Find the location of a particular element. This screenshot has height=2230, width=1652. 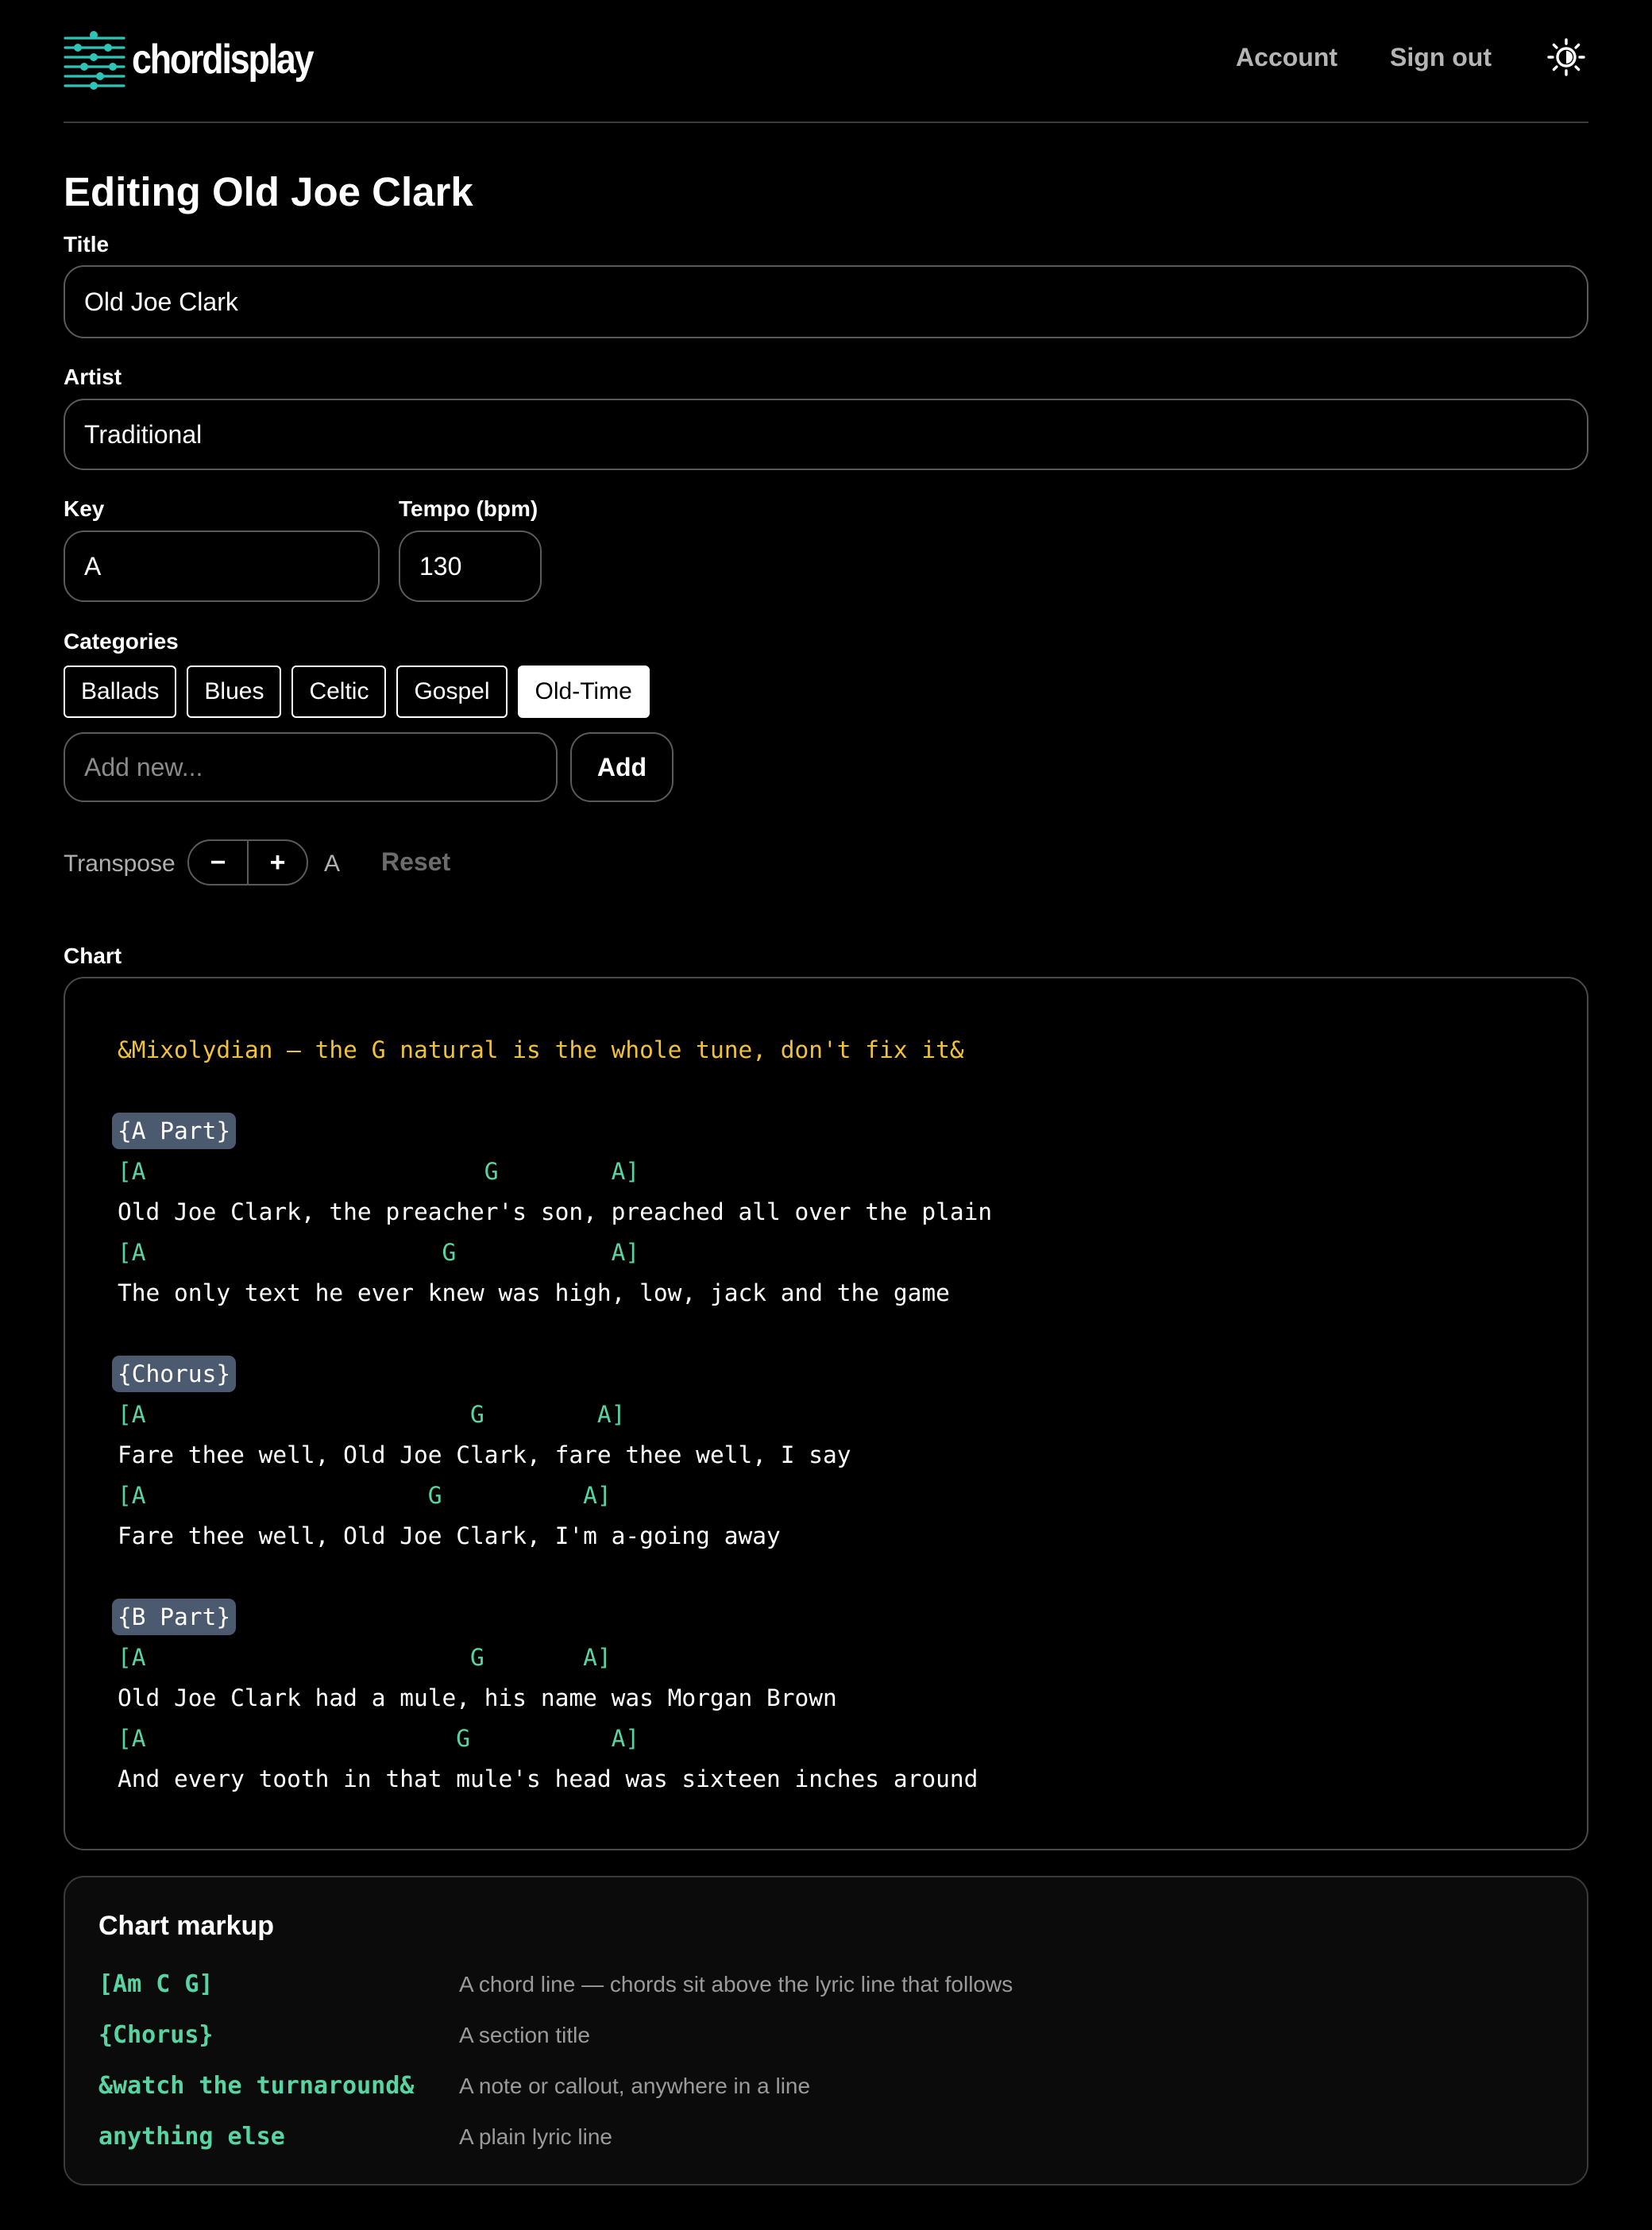

reference-row: anything else A plain lyric line is located at coordinates (813, 2139).